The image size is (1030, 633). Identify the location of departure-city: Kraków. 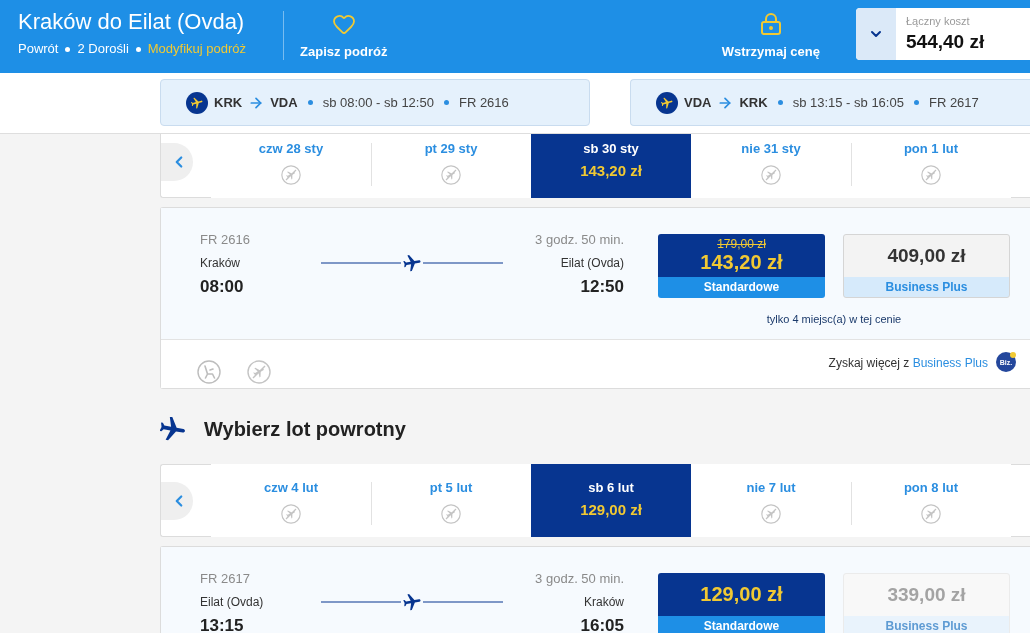
(220, 263).